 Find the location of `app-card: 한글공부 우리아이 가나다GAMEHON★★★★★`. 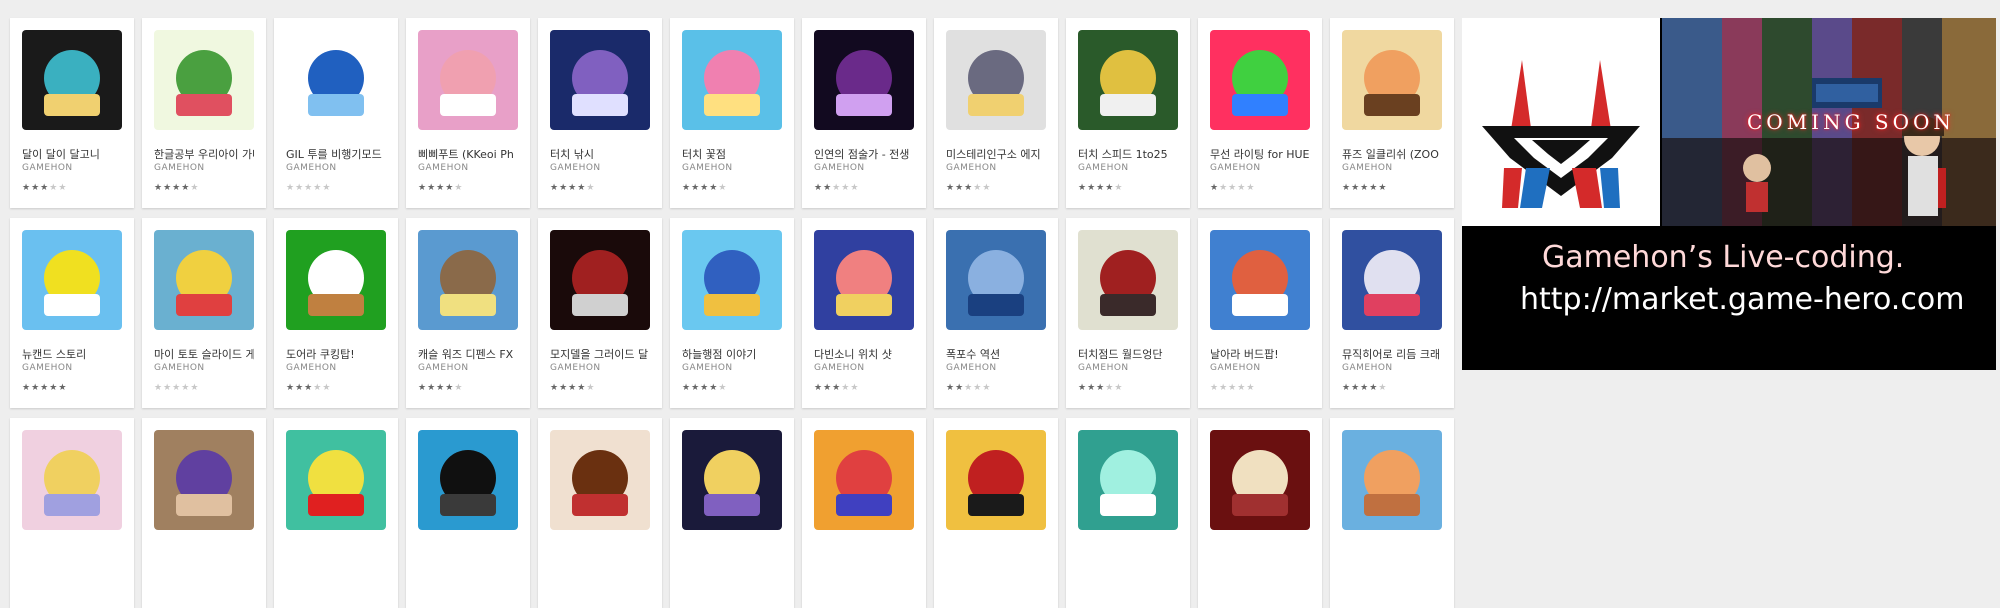

app-card: 한글공부 우리아이 가나다GAMEHON★★★★★ is located at coordinates (204, 113).